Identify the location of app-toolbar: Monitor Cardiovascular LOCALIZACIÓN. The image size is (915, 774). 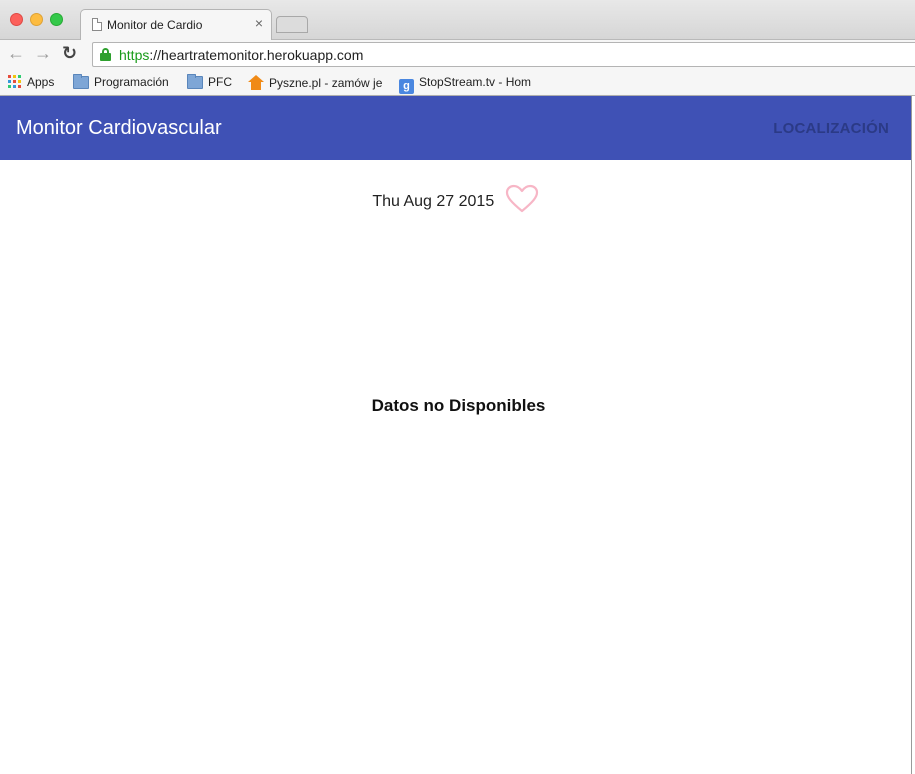
(455, 128).